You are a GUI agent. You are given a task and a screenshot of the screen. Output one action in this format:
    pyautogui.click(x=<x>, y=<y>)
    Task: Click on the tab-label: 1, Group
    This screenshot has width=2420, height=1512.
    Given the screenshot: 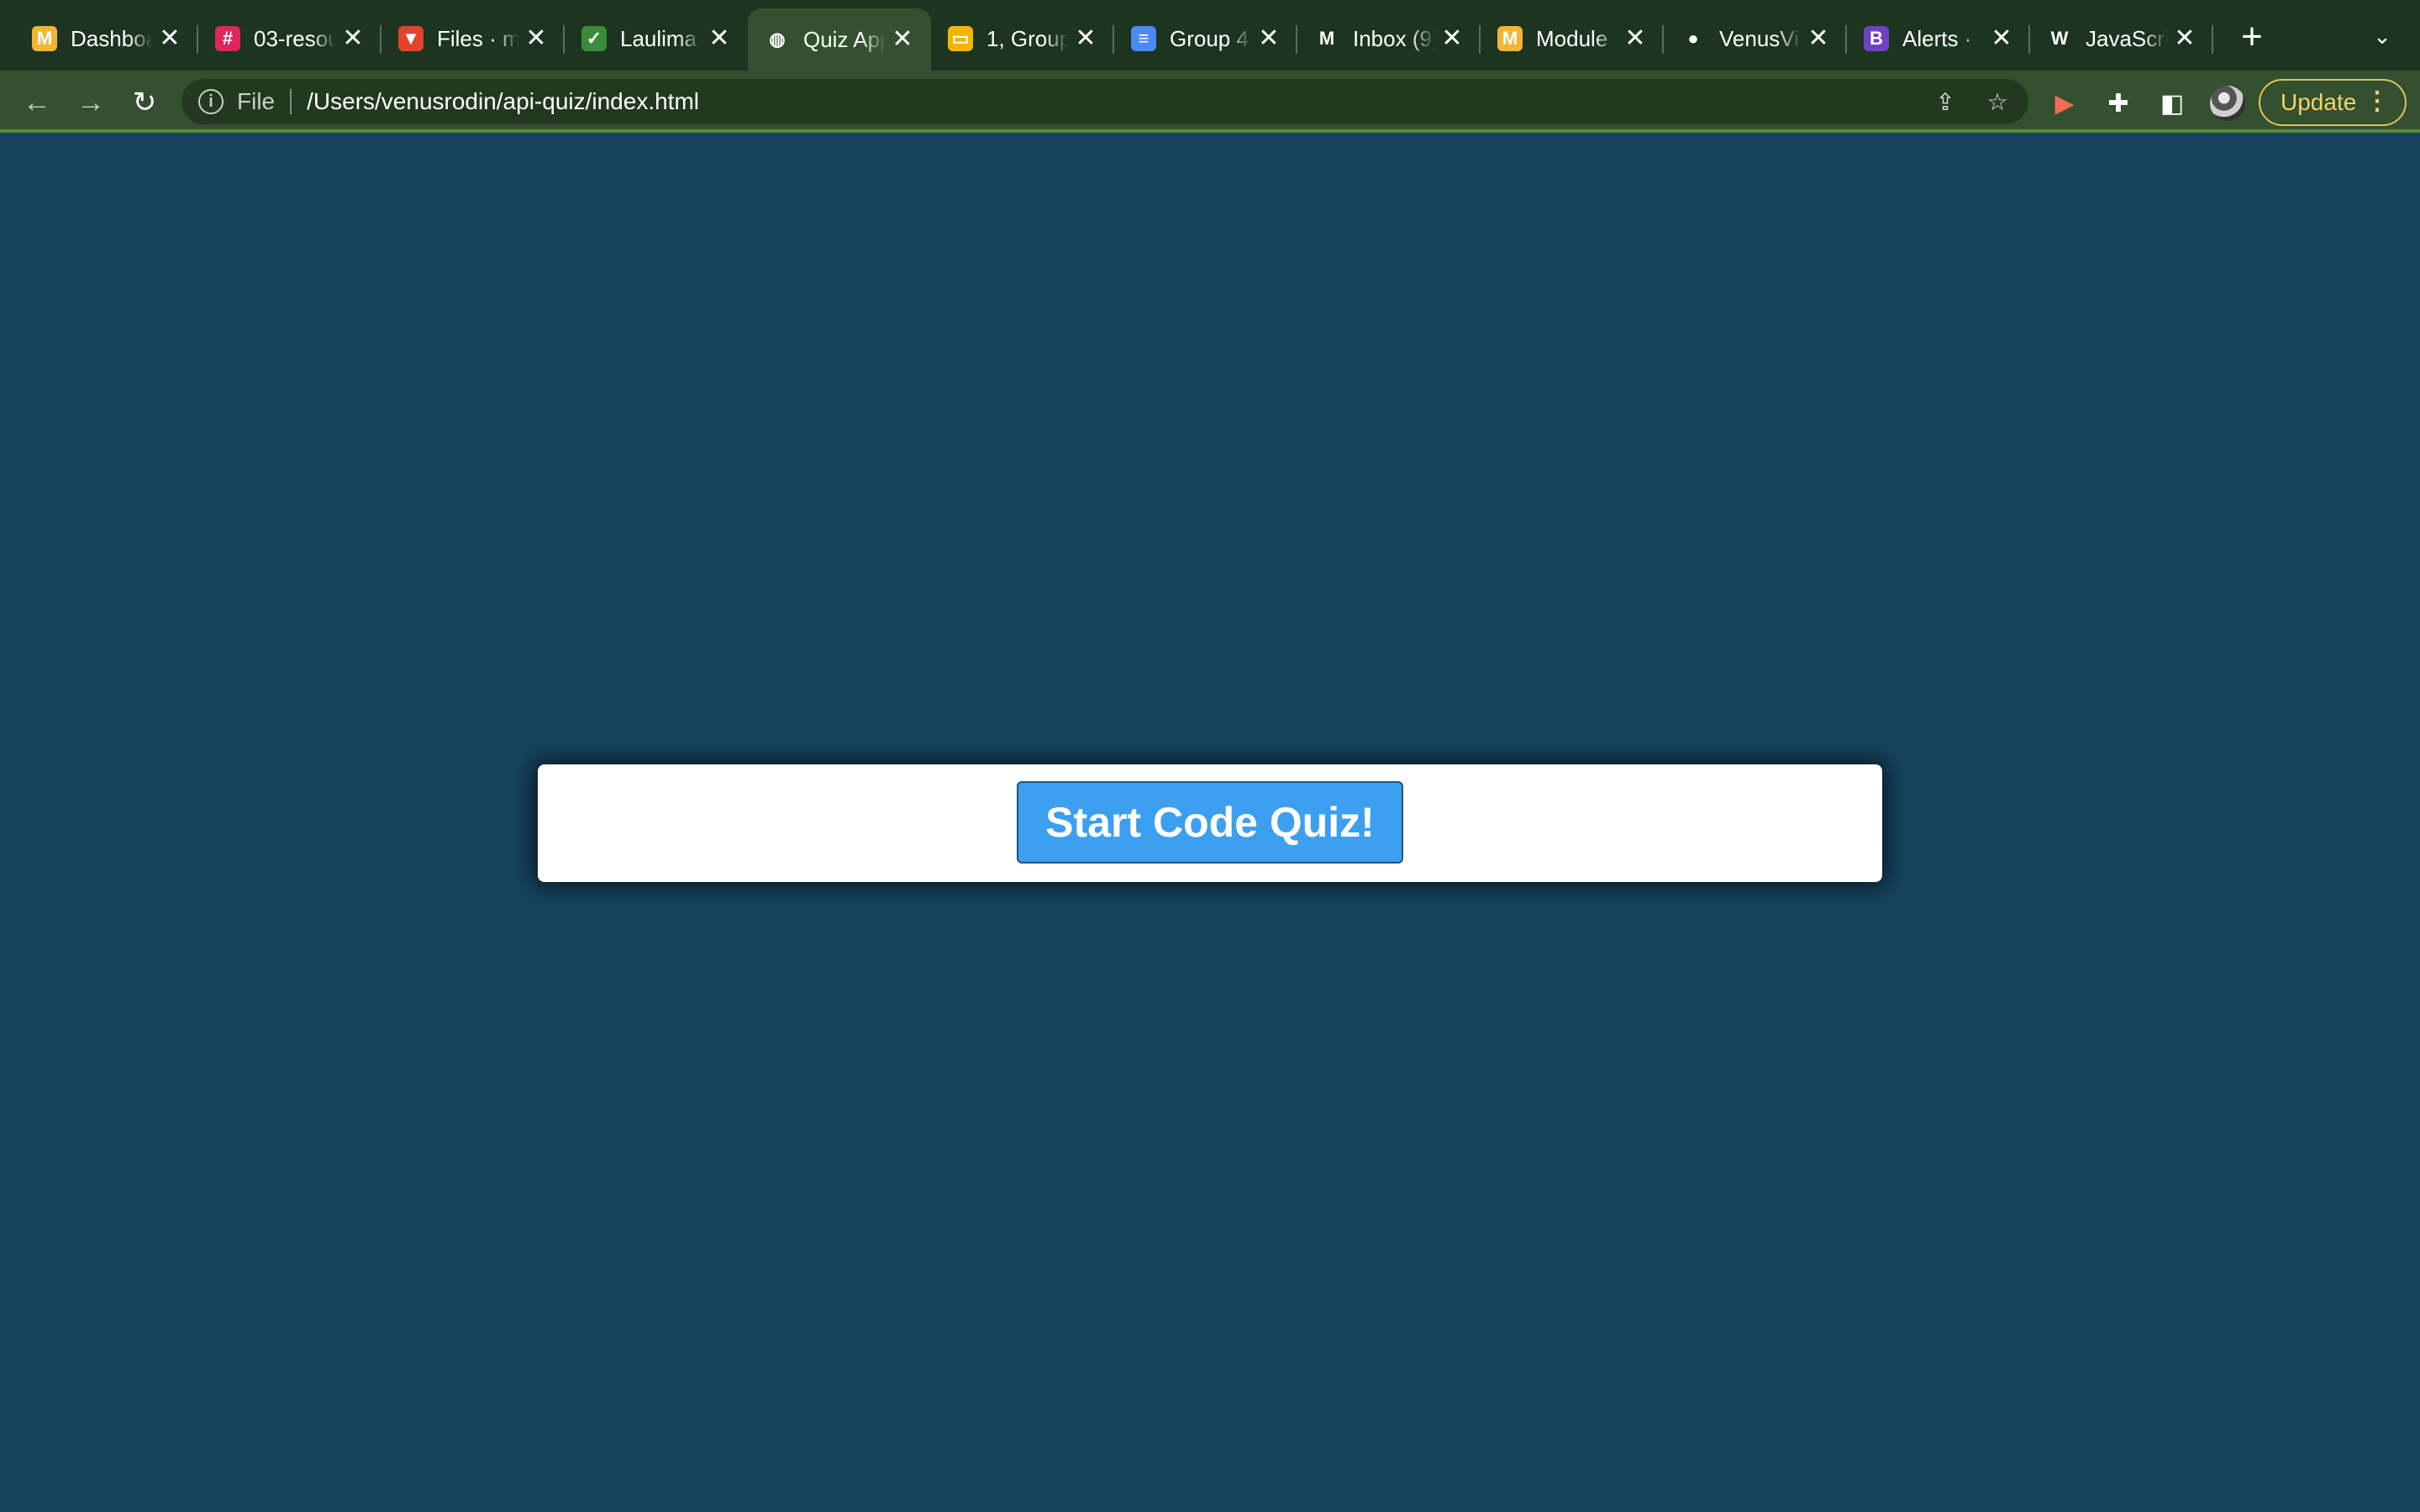 What is the action you would take?
    pyautogui.click(x=1027, y=38)
    